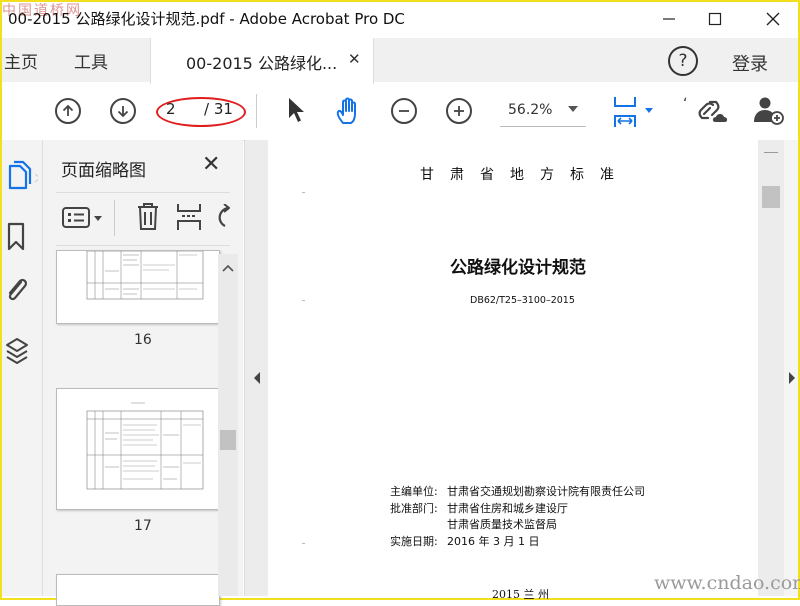  Describe the element at coordinates (103, 171) in the screenshot. I see `panel-title: 页面缩略图` at that location.